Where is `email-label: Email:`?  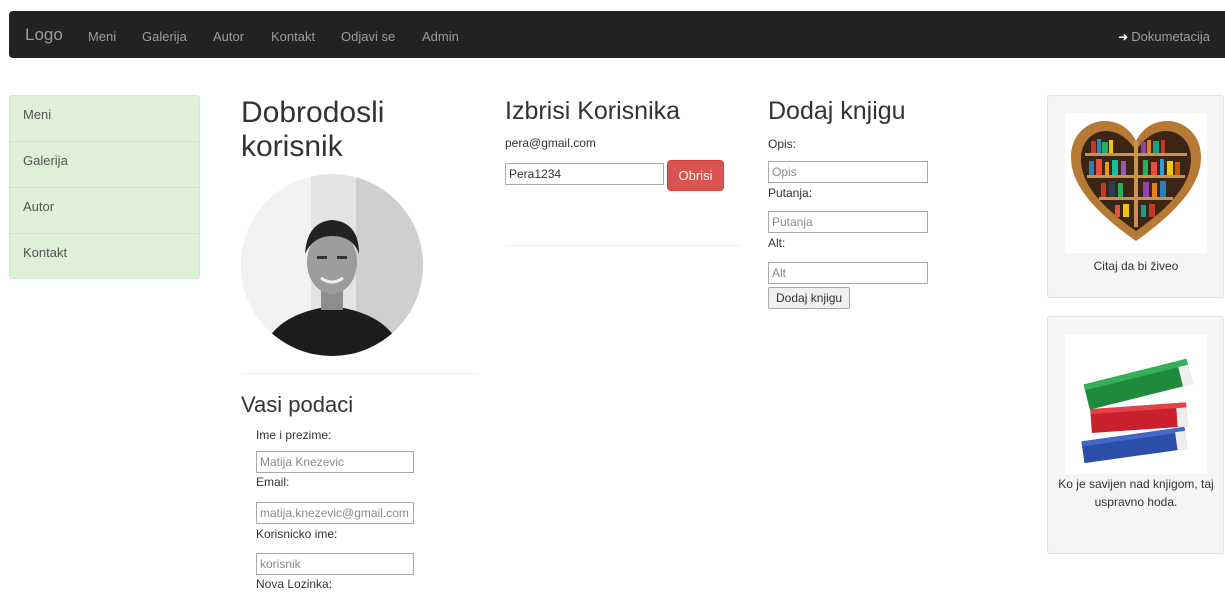 email-label: Email: is located at coordinates (273, 482).